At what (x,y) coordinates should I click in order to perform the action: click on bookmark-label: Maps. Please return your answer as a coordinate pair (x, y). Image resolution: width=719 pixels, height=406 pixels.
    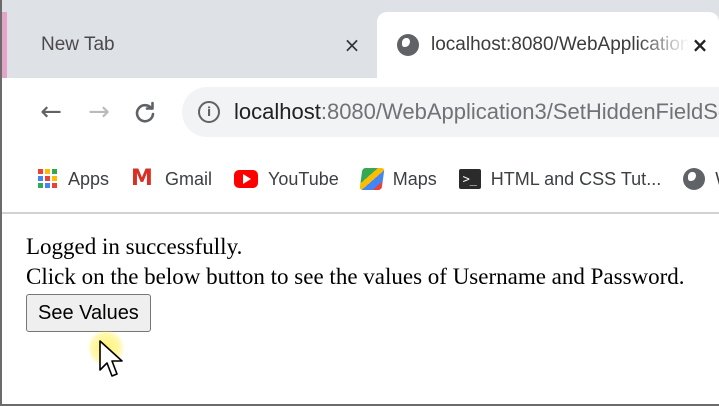
    Looking at the image, I should click on (414, 178).